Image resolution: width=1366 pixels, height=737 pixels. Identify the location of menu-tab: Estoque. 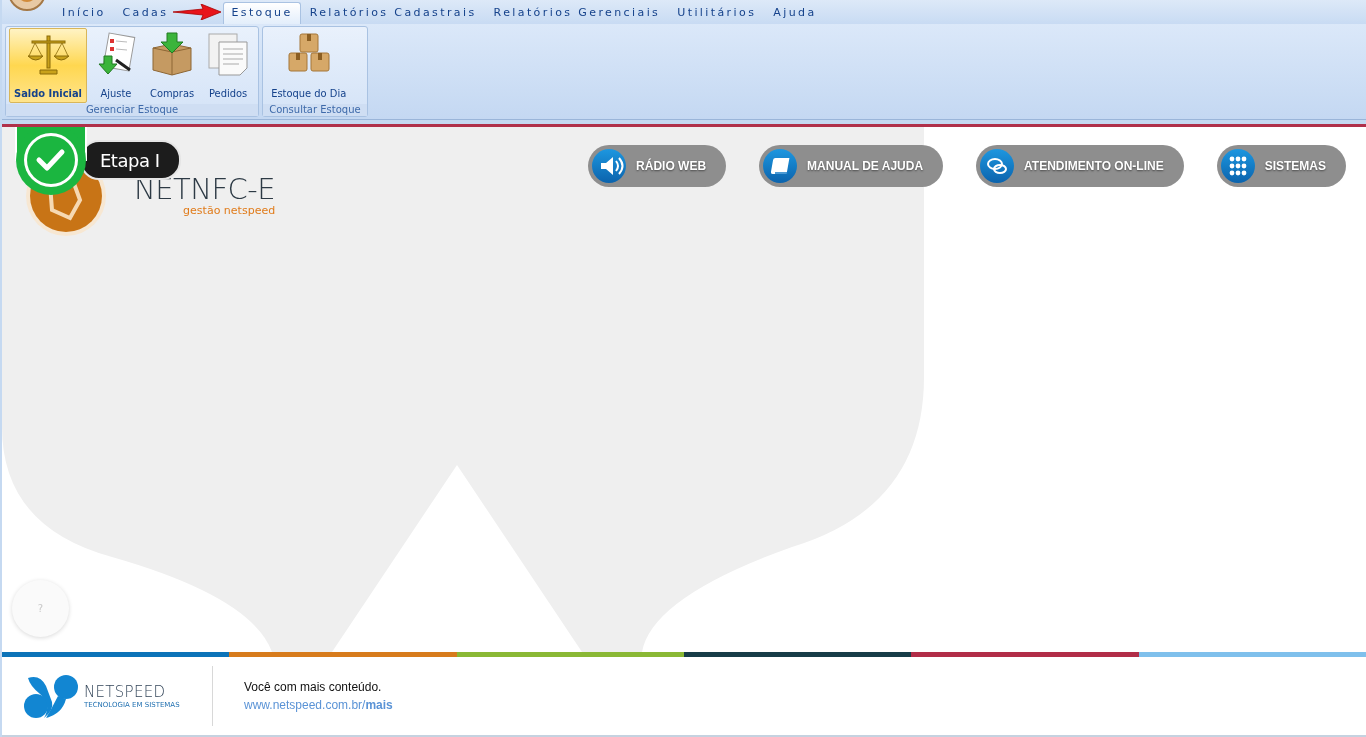
(262, 13).